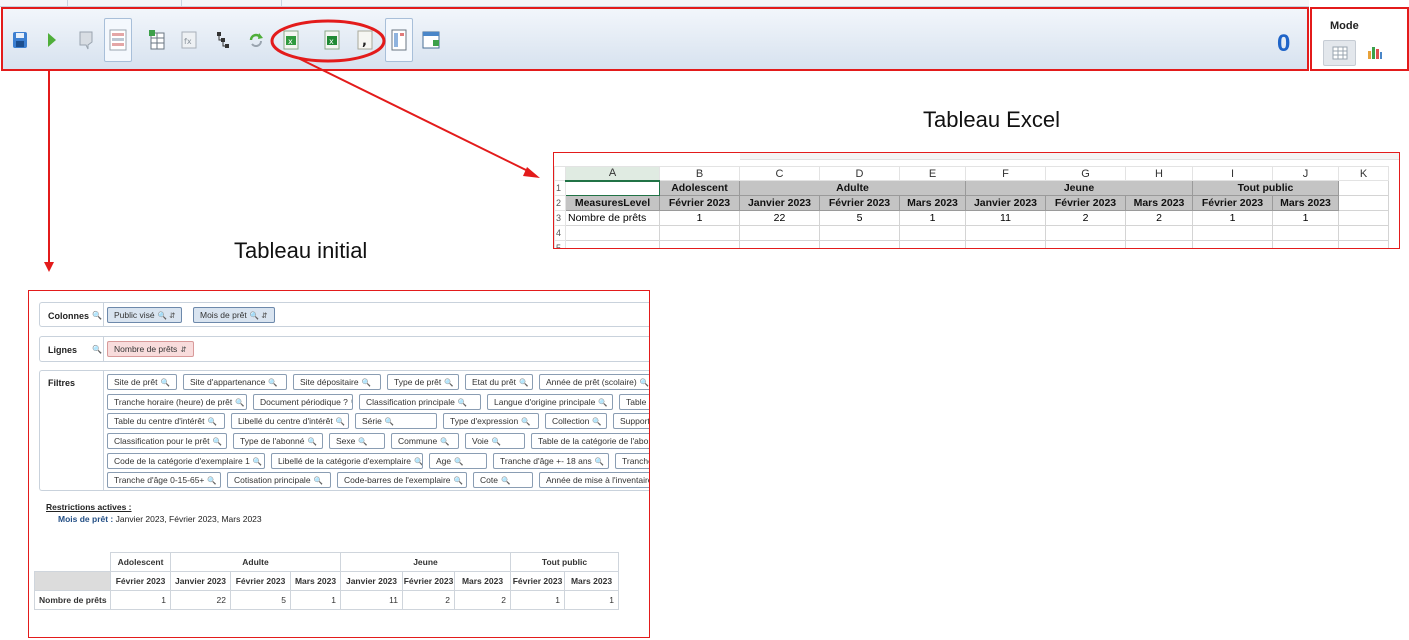 Image resolution: width=1409 pixels, height=640 pixels. Describe the element at coordinates (631, 421) in the screenshot. I see `filter-chip: Support🔍` at that location.